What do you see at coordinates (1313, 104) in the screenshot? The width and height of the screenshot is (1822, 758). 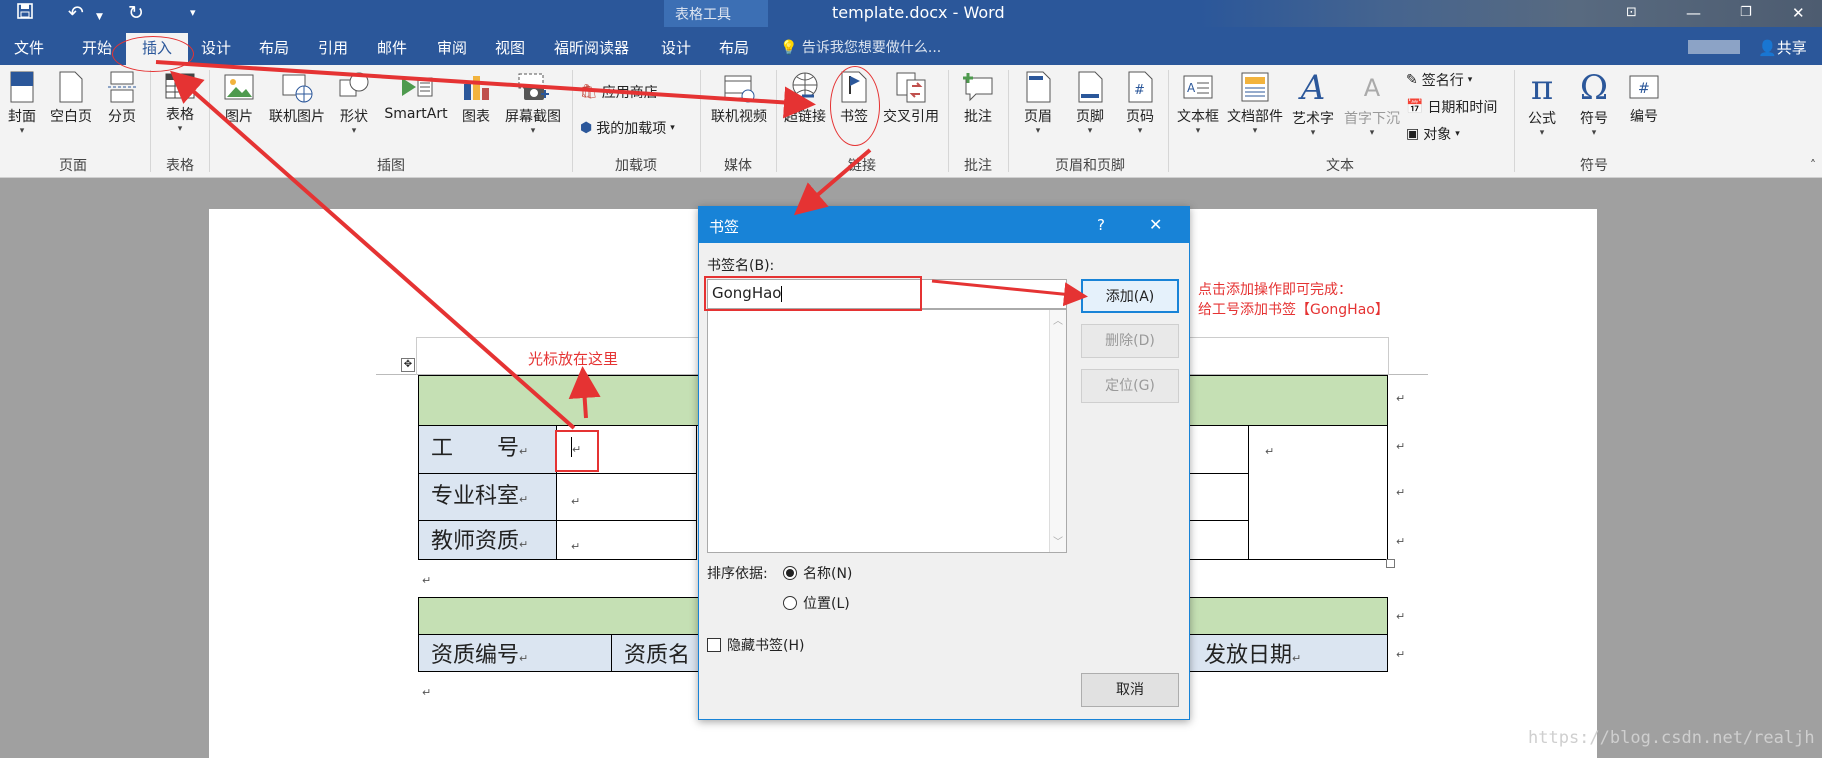 I see `wordart-button: A 艺术字 ▾` at bounding box center [1313, 104].